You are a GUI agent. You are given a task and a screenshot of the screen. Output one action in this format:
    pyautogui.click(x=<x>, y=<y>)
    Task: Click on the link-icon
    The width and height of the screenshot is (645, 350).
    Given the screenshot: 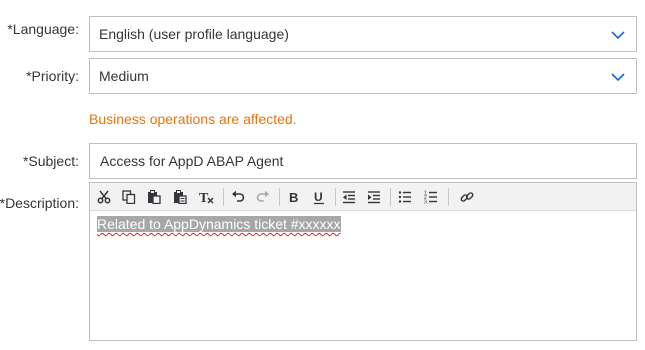 What is the action you would take?
    pyautogui.click(x=467, y=197)
    